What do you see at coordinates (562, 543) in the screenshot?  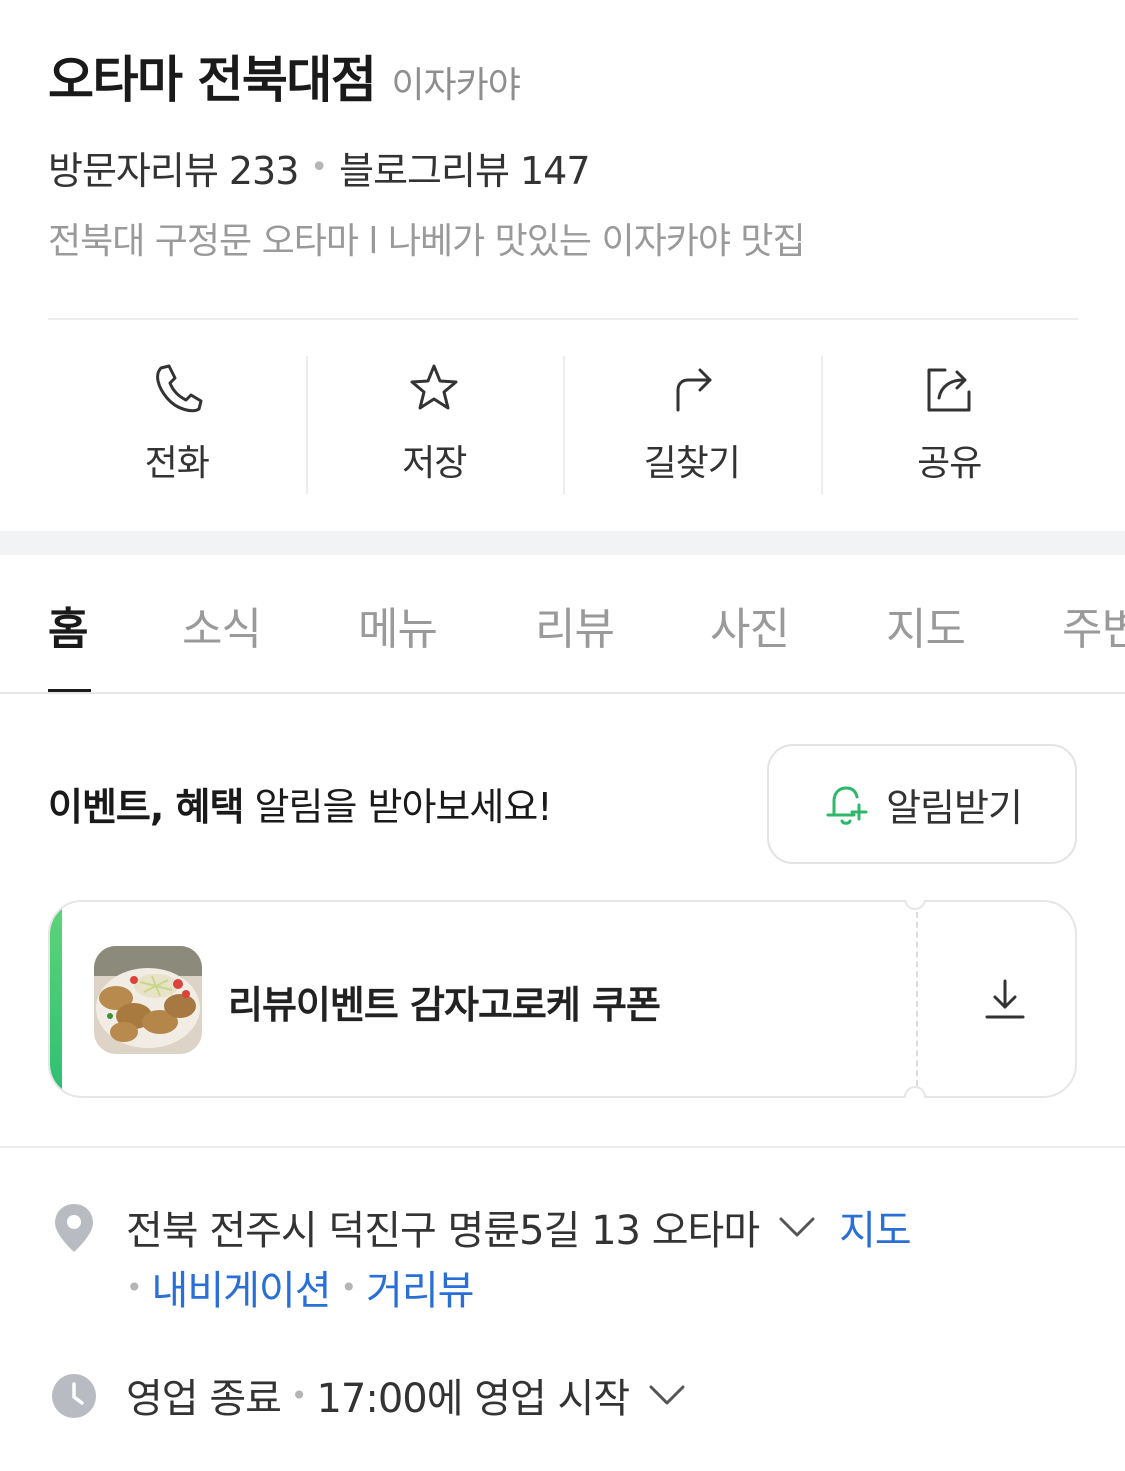 I see `section-gap` at bounding box center [562, 543].